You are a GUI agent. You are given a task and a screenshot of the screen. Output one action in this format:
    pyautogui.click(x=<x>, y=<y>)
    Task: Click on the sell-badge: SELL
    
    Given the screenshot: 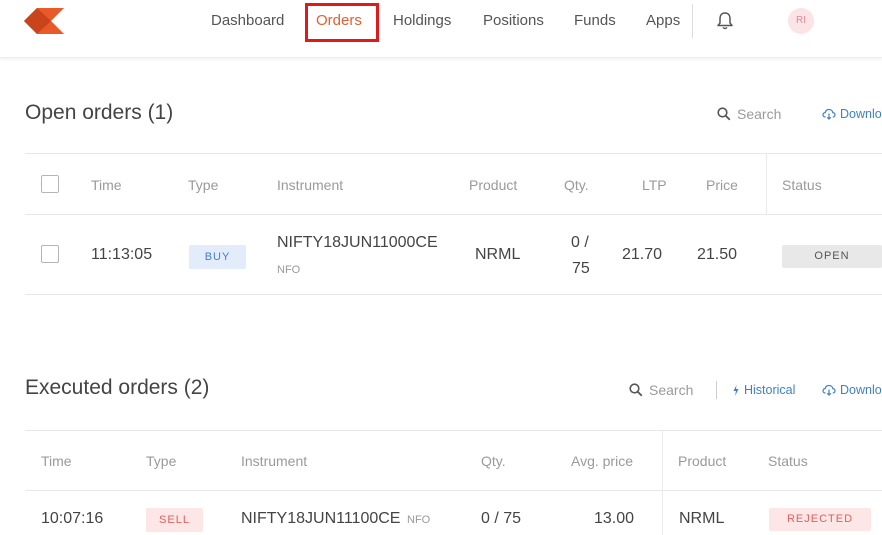 What is the action you would take?
    pyautogui.click(x=174, y=520)
    